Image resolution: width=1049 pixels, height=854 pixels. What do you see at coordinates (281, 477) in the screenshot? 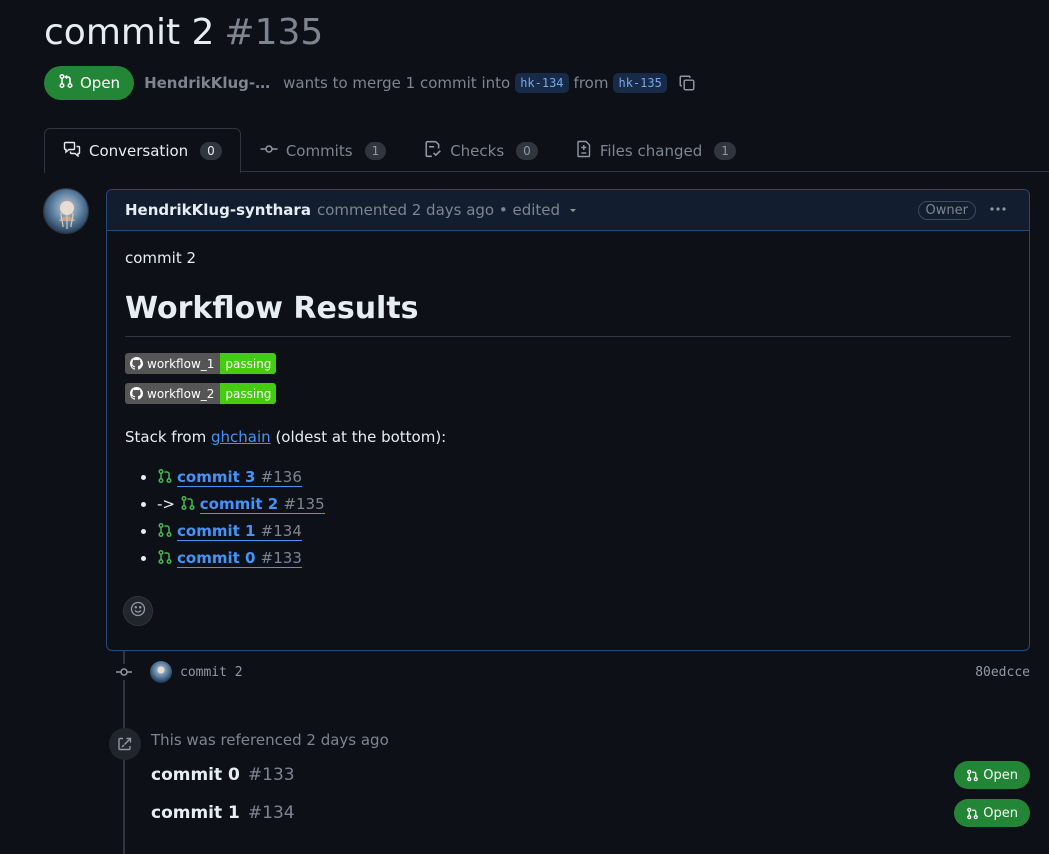
I see `stack-pr-number: #136` at bounding box center [281, 477].